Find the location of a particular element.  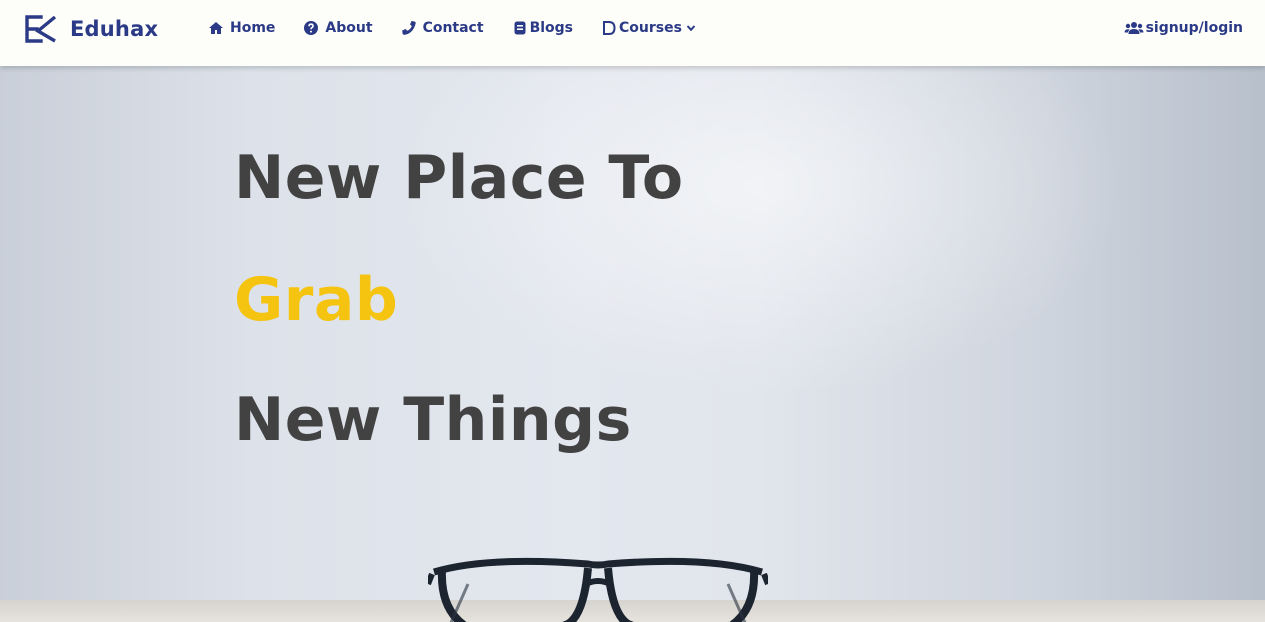

blog-icon is located at coordinates (520, 28).